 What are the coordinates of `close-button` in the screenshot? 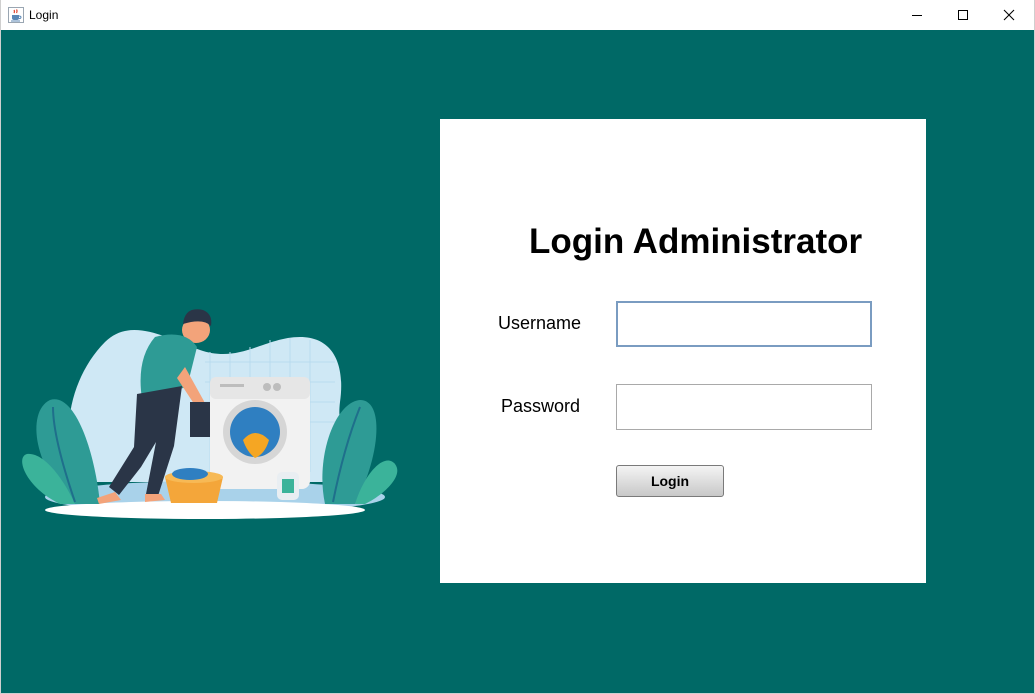 It's located at (1009, 15).